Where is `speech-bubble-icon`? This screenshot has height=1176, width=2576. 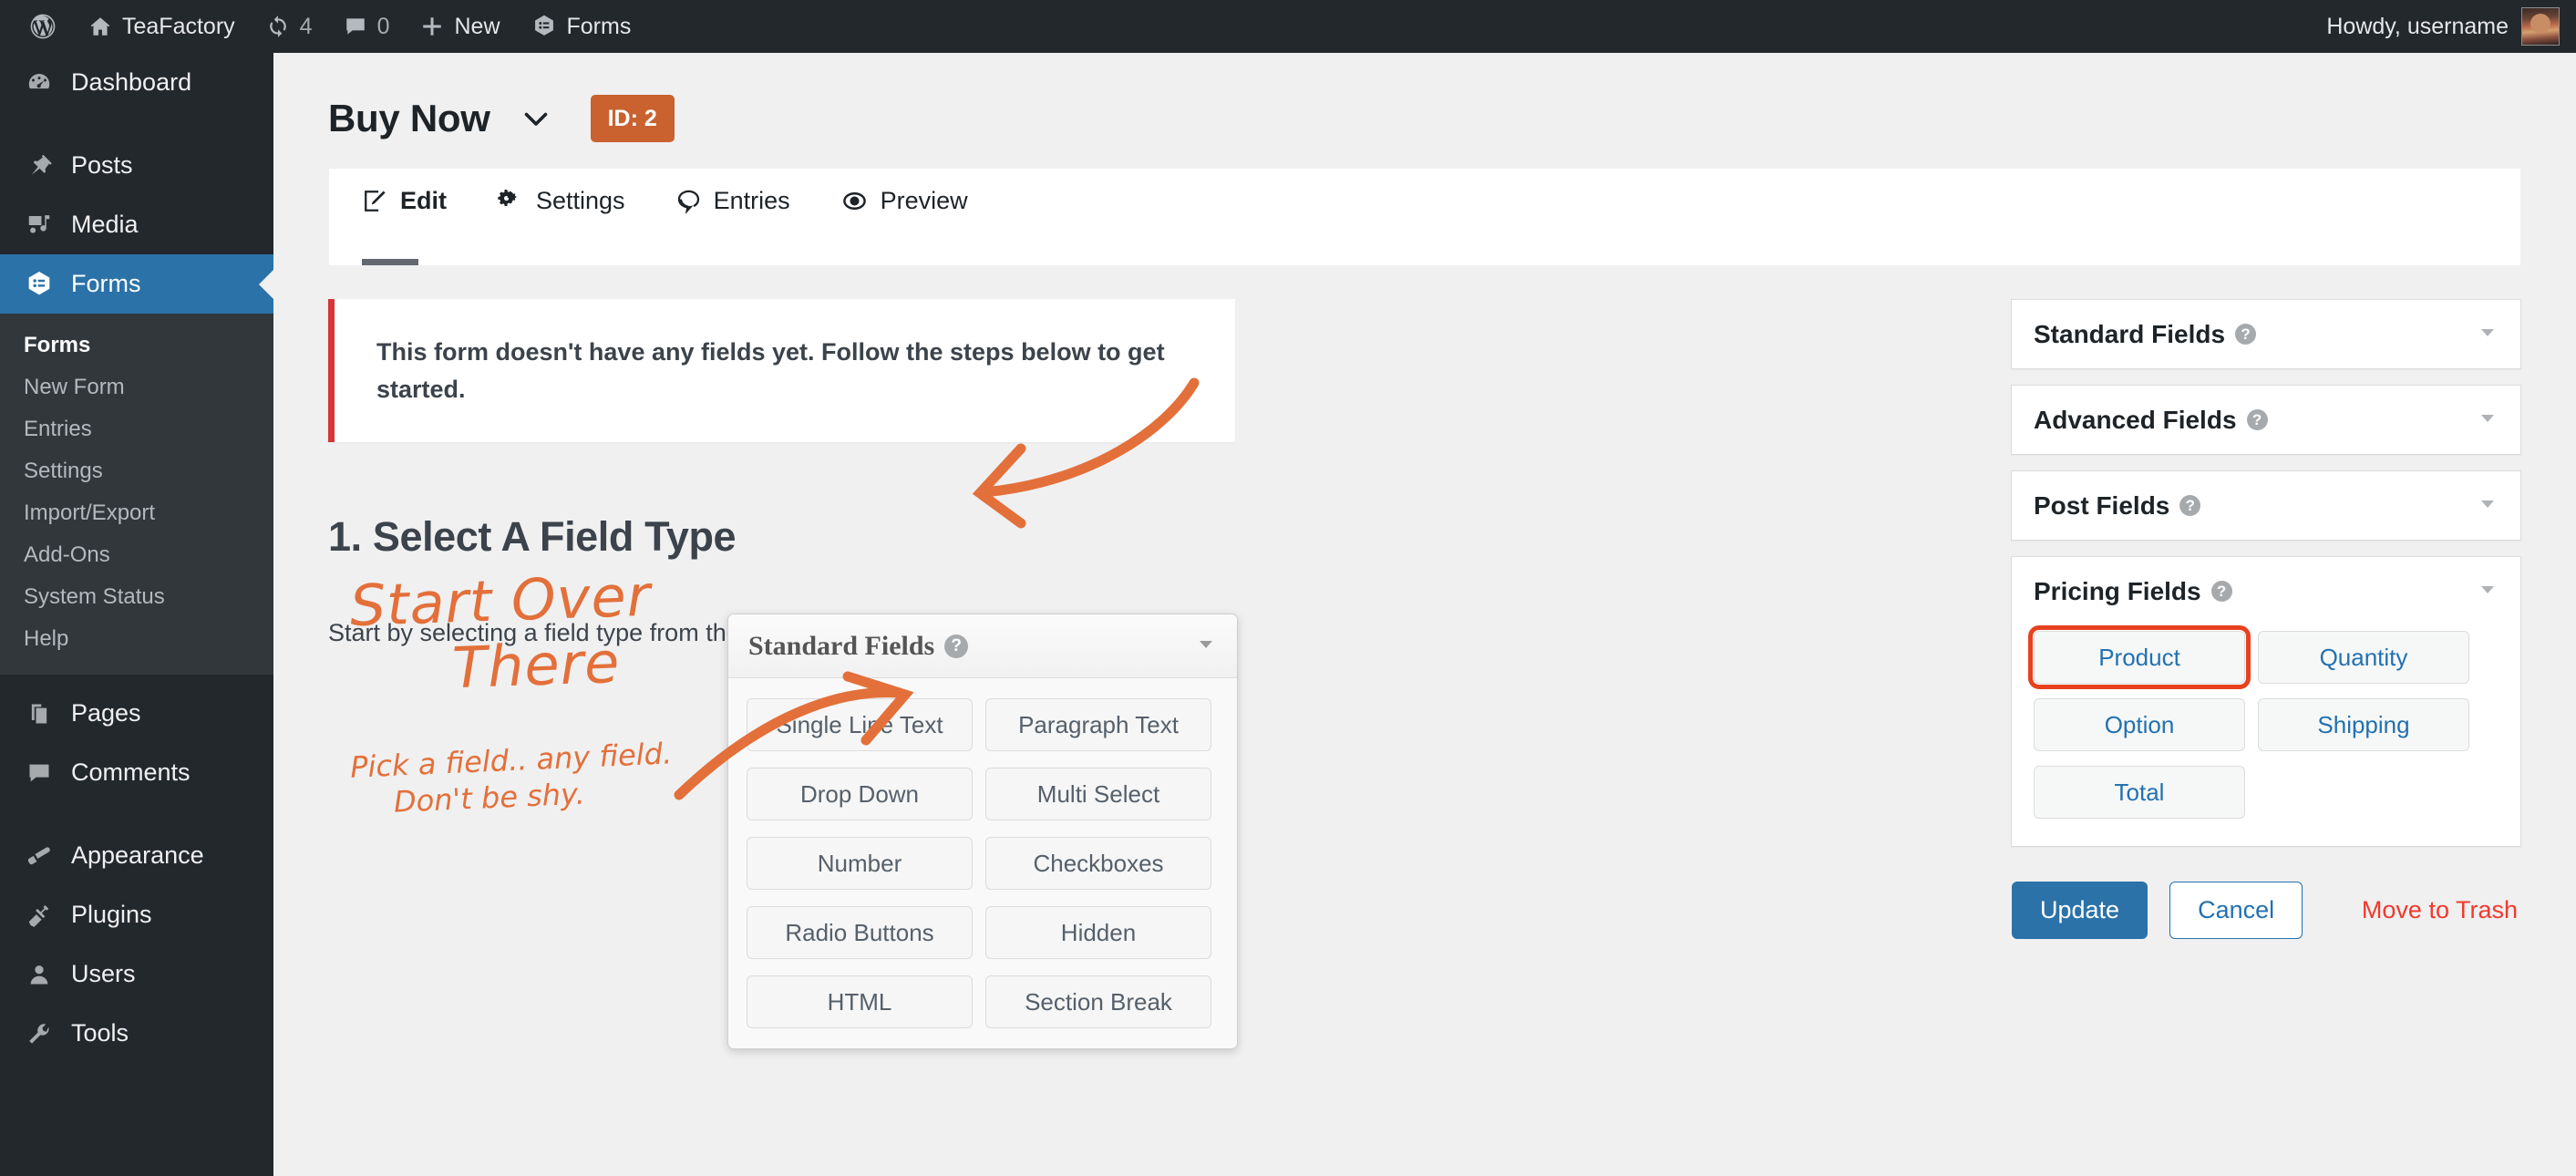
speech-bubble-icon is located at coordinates (688, 201).